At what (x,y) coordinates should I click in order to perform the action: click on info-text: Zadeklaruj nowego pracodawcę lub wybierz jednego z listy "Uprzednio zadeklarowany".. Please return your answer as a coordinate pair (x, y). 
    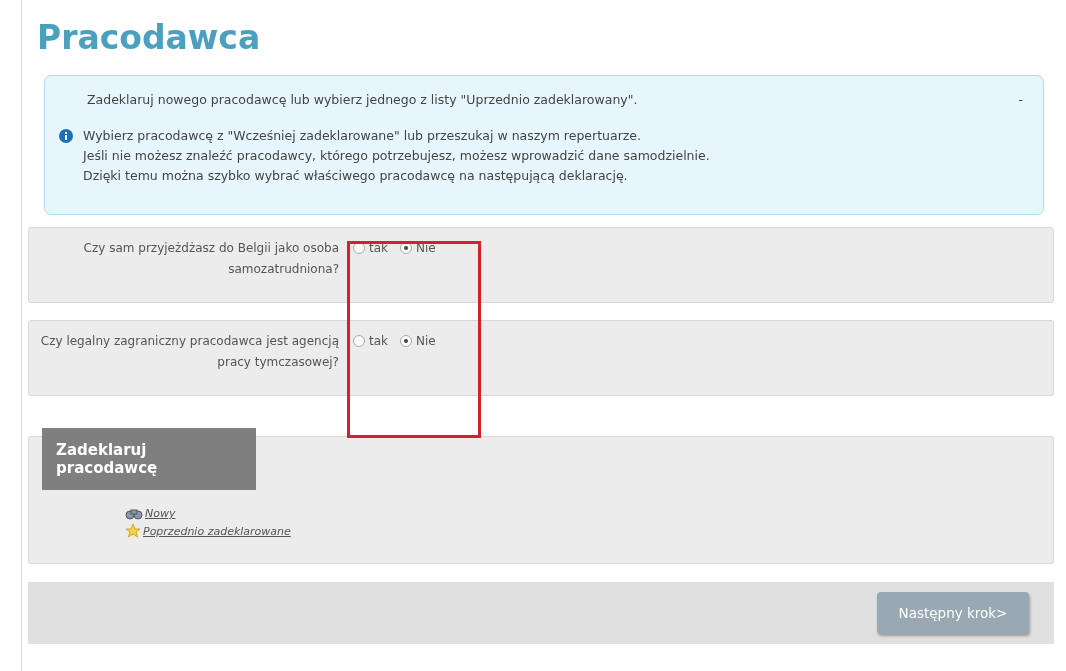
    Looking at the image, I should click on (362, 100).